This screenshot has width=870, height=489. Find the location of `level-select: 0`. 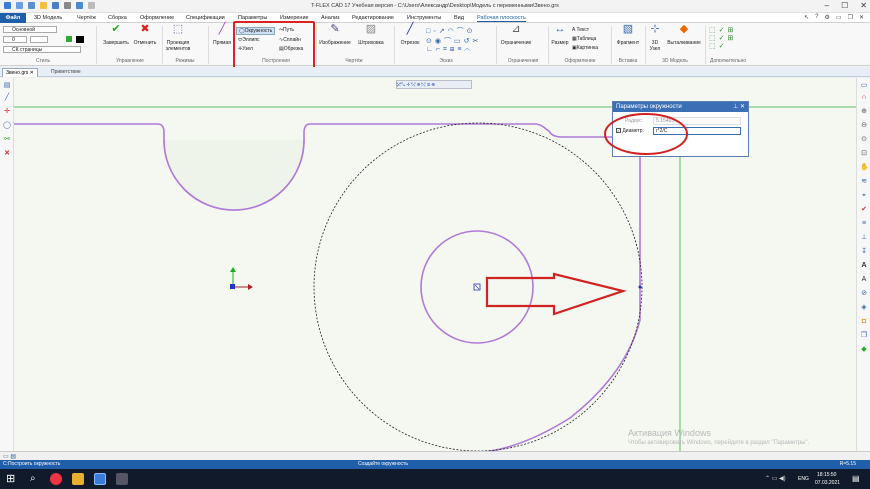

level-select: 0 is located at coordinates (15, 39).